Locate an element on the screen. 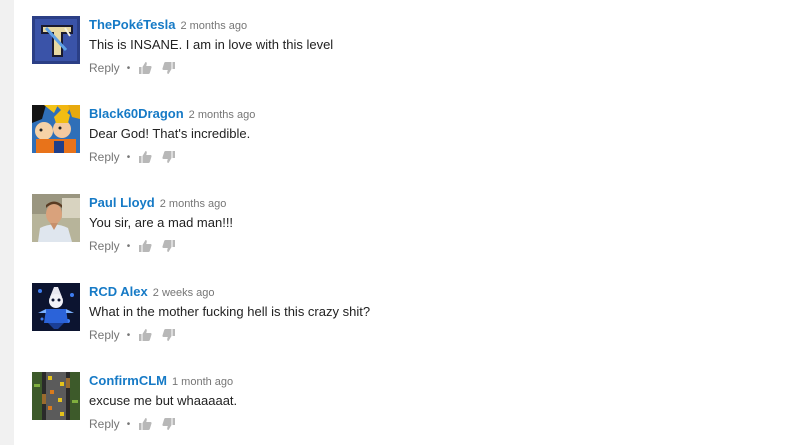 This screenshot has width=800, height=445. author-line: ConfirmCLM 1 month ago is located at coordinates (161, 381).